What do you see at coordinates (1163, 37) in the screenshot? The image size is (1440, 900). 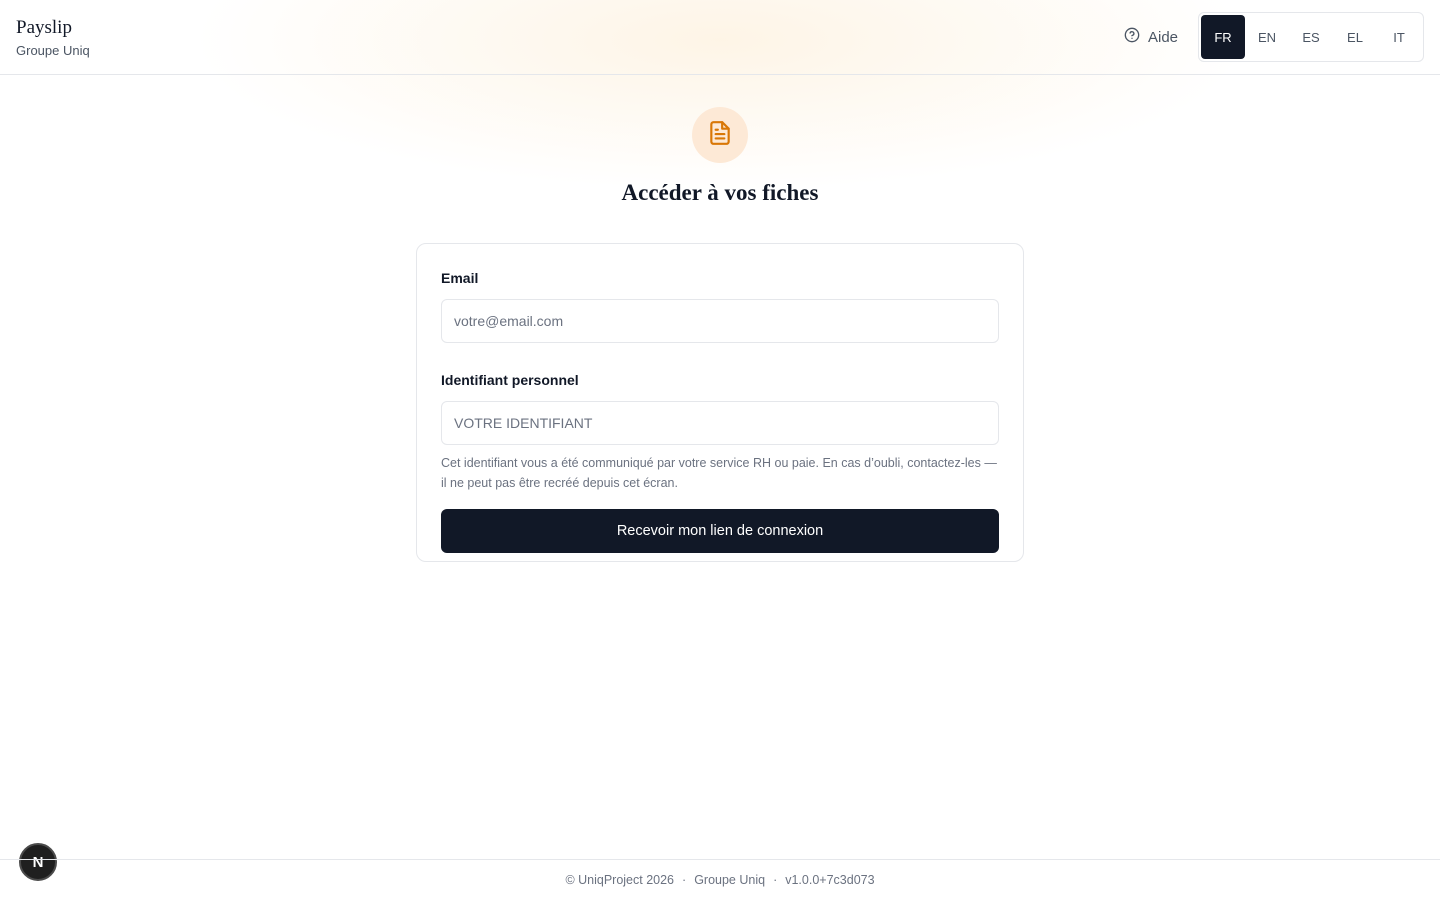 I see `help-label: Aide` at bounding box center [1163, 37].